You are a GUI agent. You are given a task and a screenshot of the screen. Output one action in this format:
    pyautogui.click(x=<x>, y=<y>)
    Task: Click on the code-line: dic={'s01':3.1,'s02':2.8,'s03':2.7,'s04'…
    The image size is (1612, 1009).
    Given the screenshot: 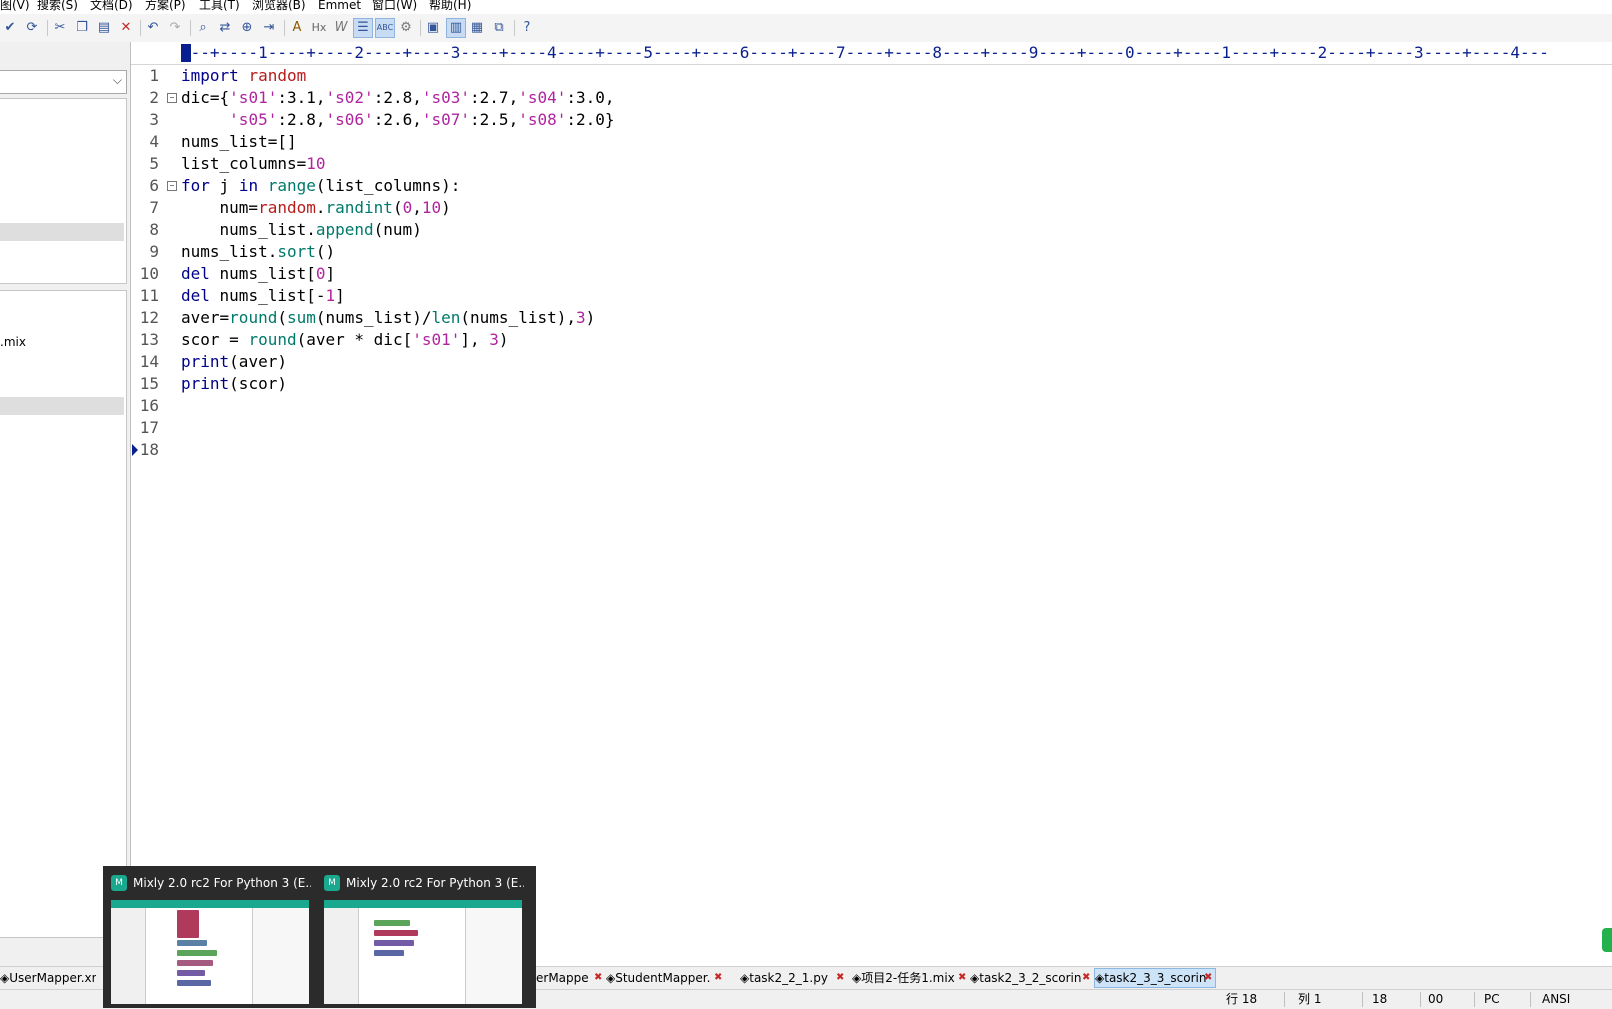 What is the action you would take?
    pyautogui.click(x=398, y=98)
    